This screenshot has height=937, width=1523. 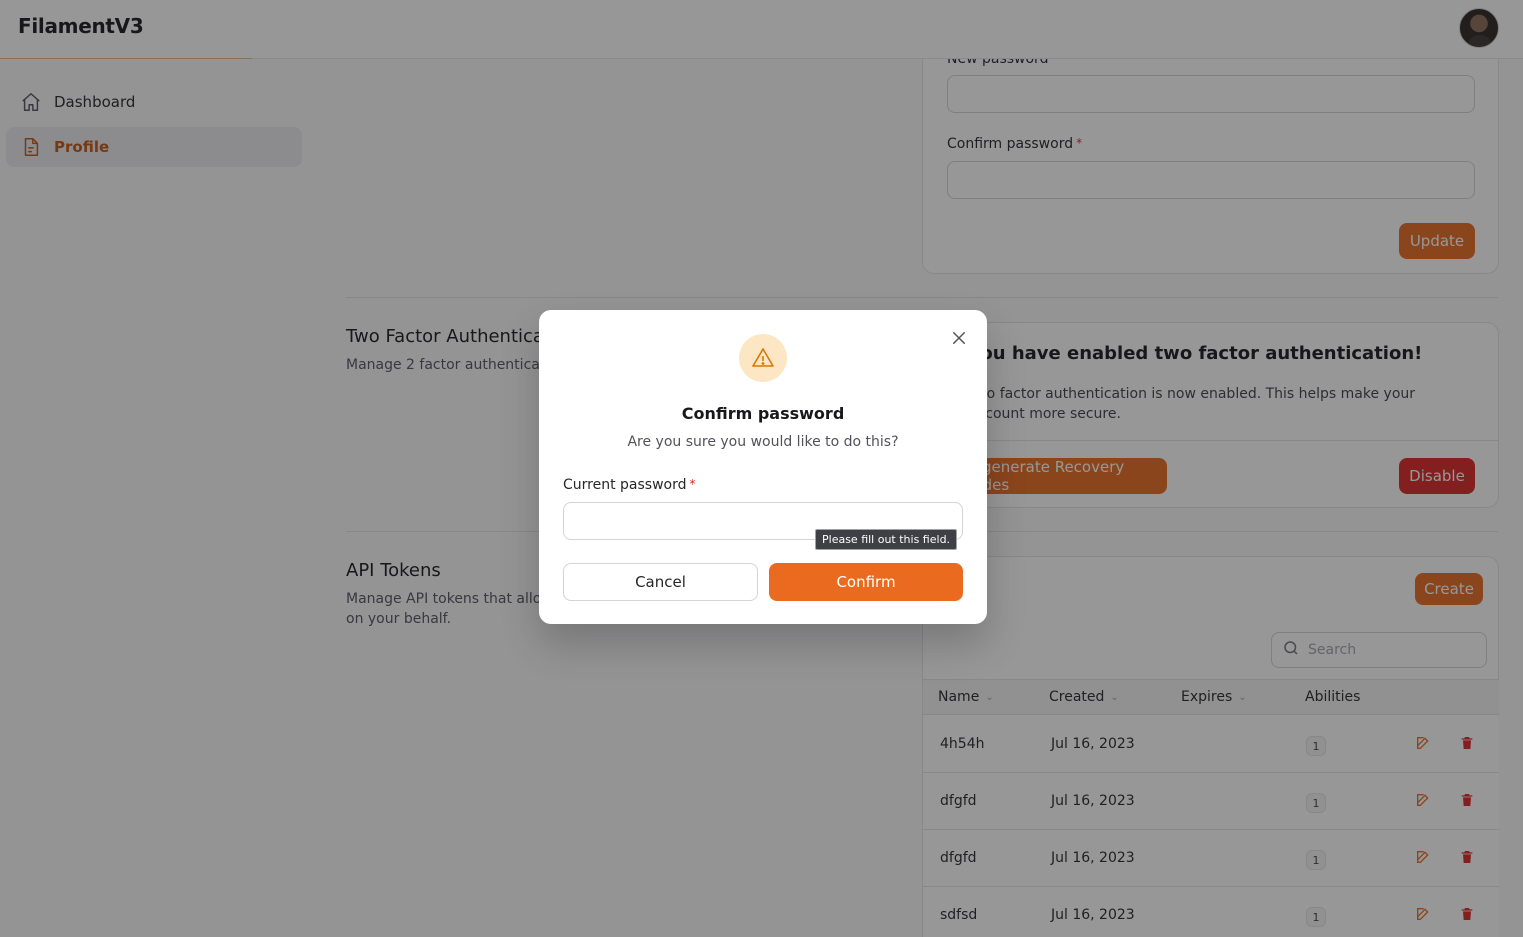 I want to click on warning-triangle-icon, so click(x=763, y=357).